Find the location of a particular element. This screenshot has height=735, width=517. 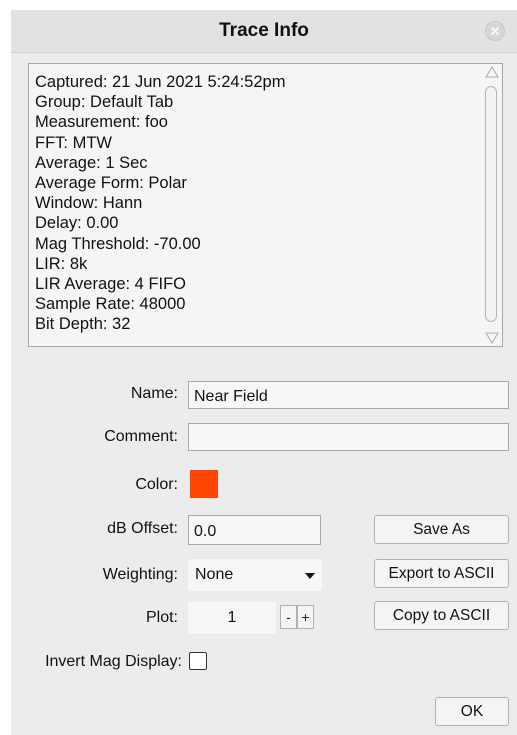

plot-decrement-button: - is located at coordinates (288, 617).